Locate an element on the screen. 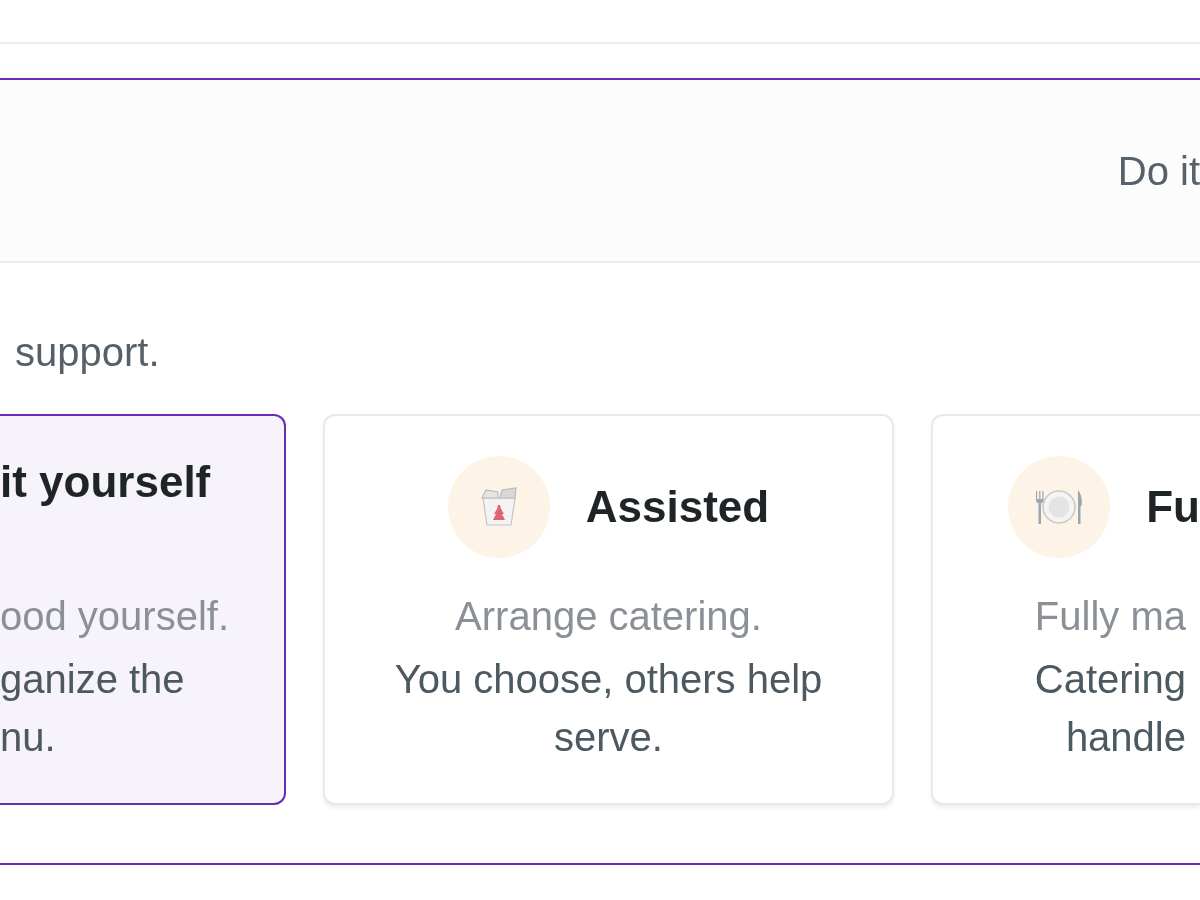 The width and height of the screenshot is (1200, 900). option-card: Fu Fully ma Catering handle is located at coordinates (1065, 609).